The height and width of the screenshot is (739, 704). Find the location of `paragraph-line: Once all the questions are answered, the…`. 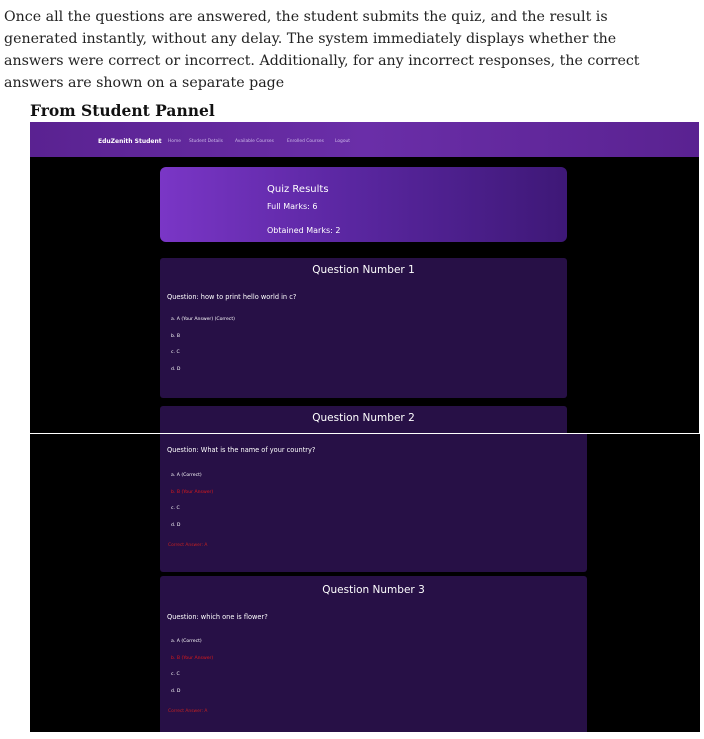

paragraph-line: Once all the questions are answered, the… is located at coordinates (306, 17).